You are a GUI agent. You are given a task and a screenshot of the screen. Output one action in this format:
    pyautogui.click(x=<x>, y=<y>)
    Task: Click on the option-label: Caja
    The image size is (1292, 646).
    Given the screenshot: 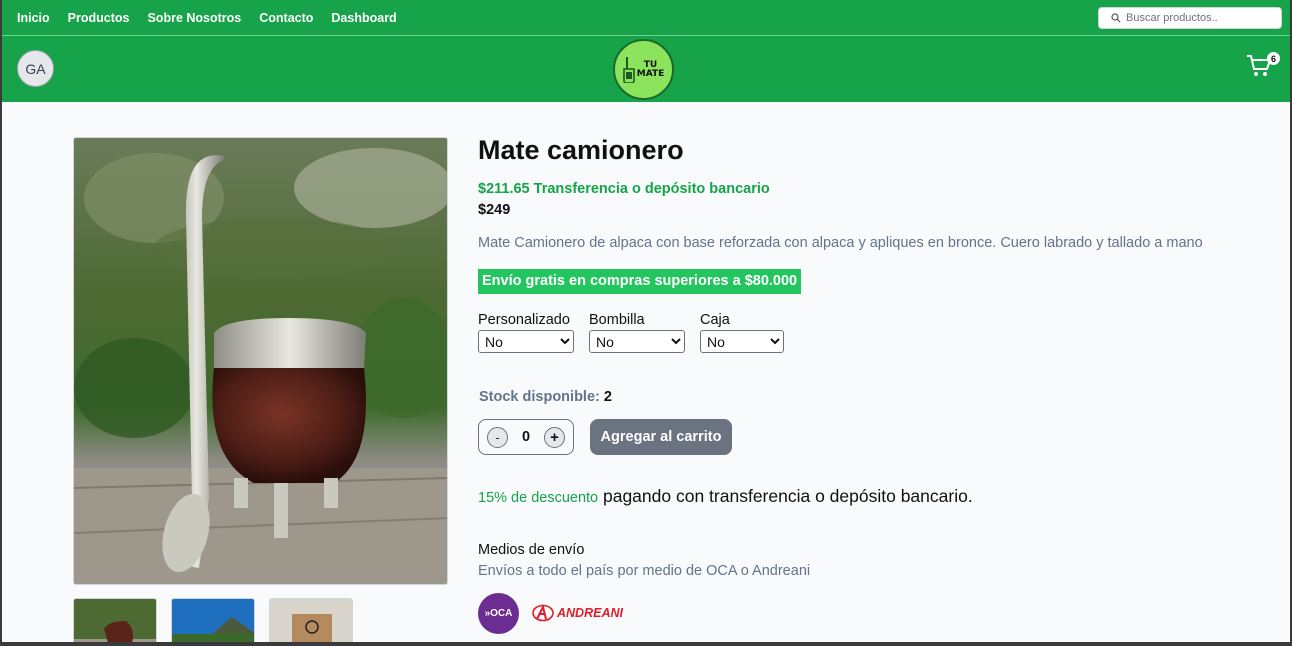 What is the action you would take?
    pyautogui.click(x=715, y=320)
    